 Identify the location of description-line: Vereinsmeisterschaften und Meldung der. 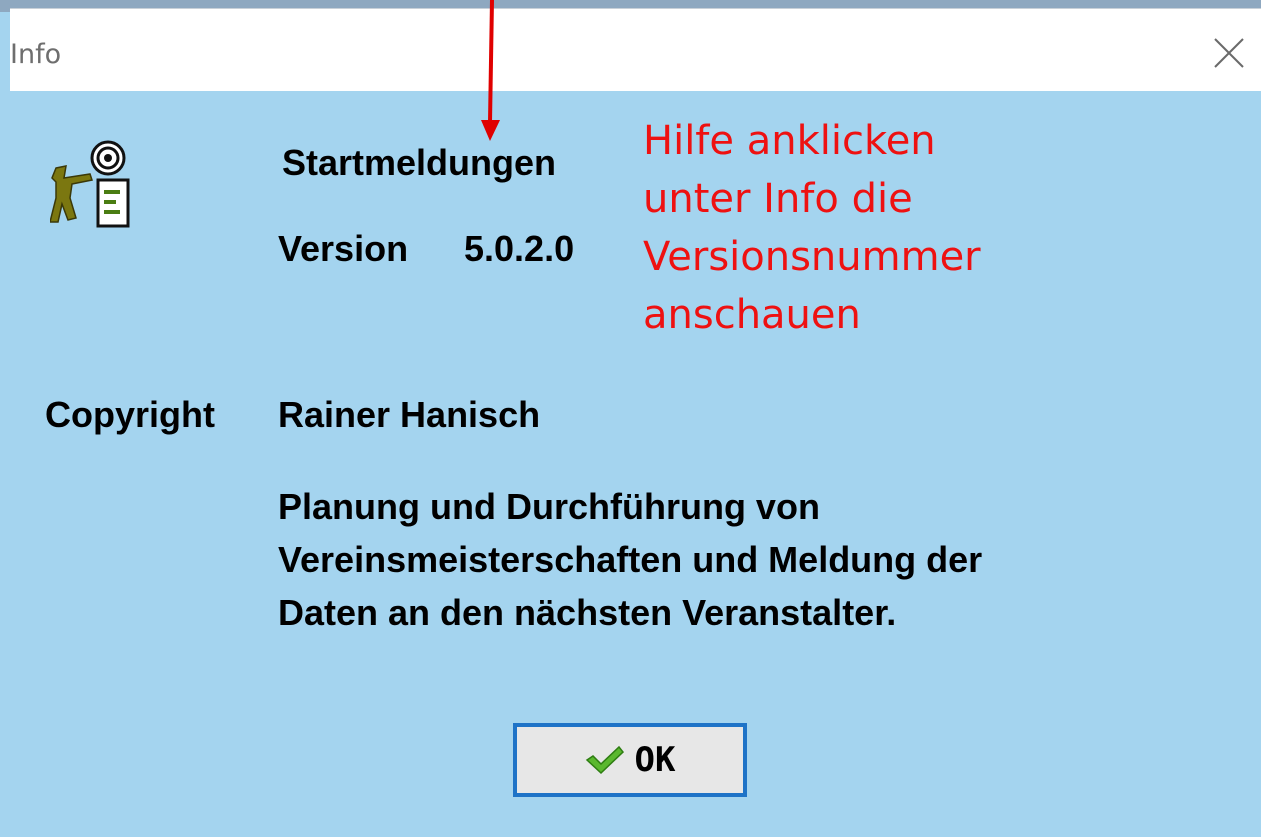
(630, 559).